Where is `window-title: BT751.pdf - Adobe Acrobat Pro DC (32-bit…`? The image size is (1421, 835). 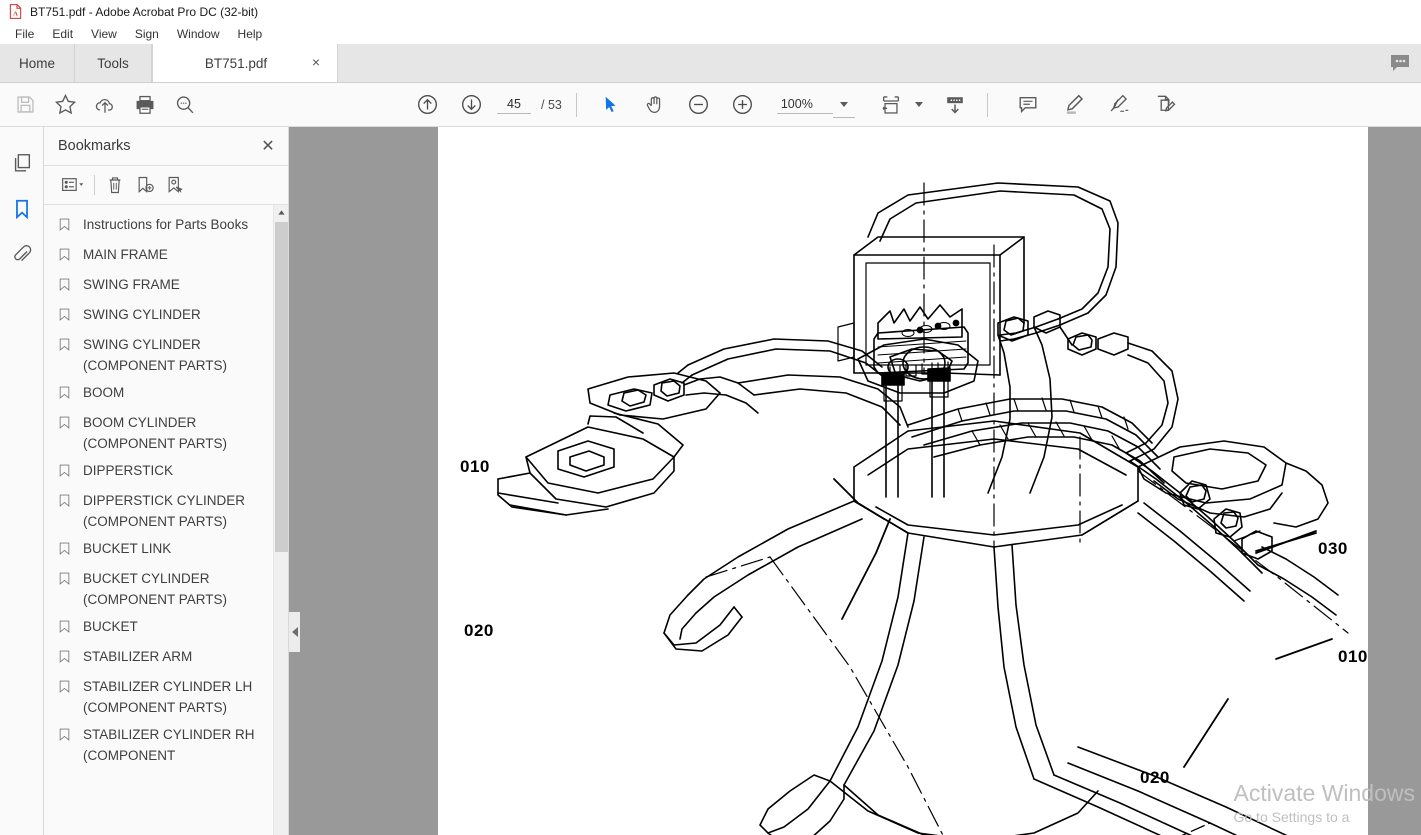
window-title: BT751.pdf - Adobe Acrobat Pro DC (32-bit… is located at coordinates (144, 11).